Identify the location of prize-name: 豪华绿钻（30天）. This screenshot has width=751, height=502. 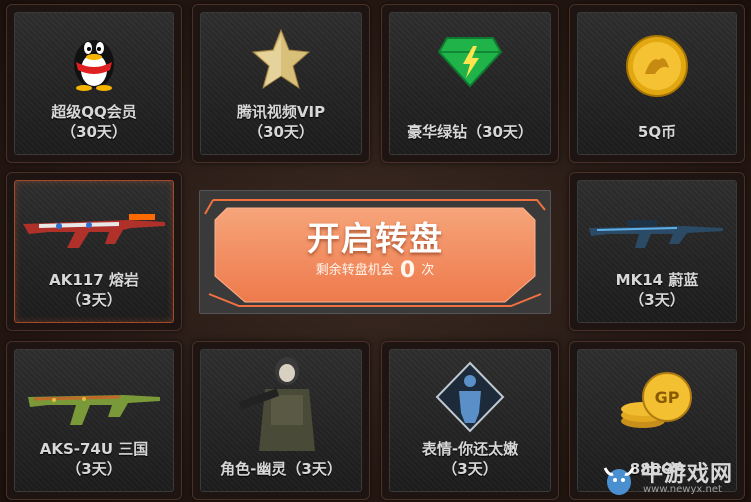
(470, 132).